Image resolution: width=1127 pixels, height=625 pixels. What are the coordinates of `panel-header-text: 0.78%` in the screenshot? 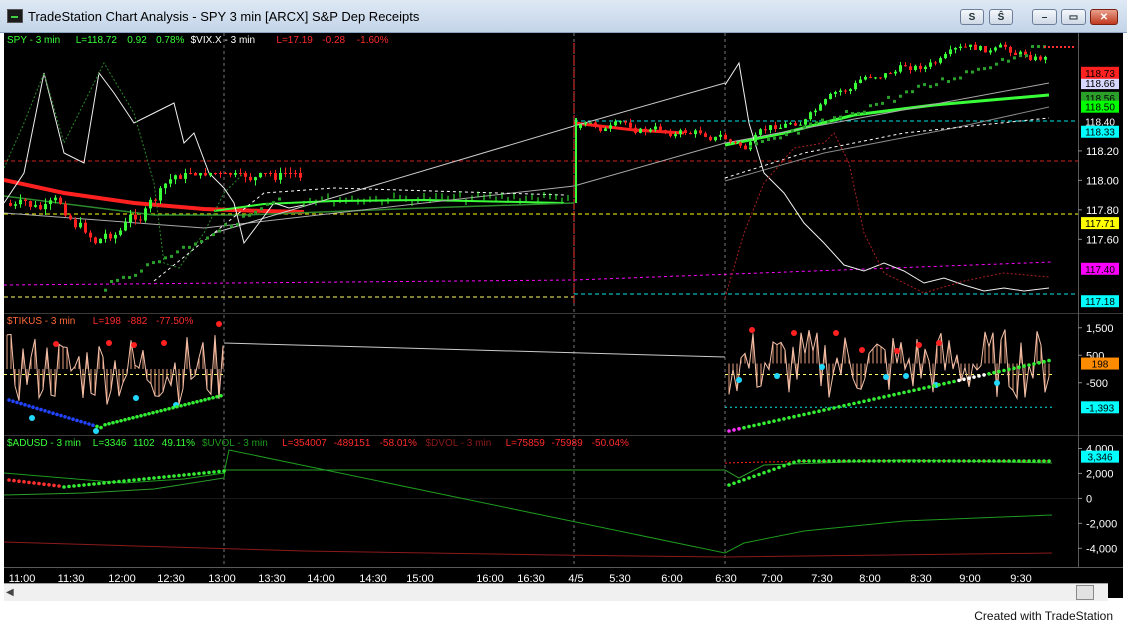 It's located at (170, 40).